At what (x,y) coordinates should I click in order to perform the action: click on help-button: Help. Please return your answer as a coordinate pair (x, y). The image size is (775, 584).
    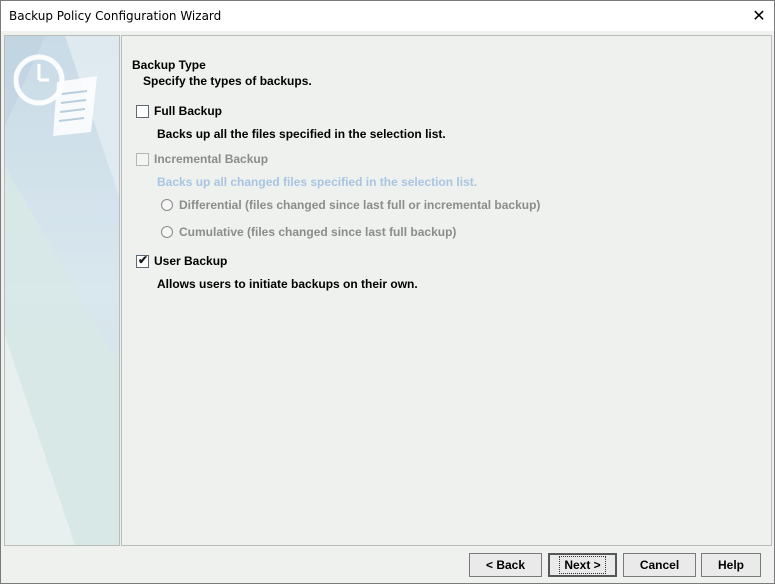
    Looking at the image, I should click on (731, 565).